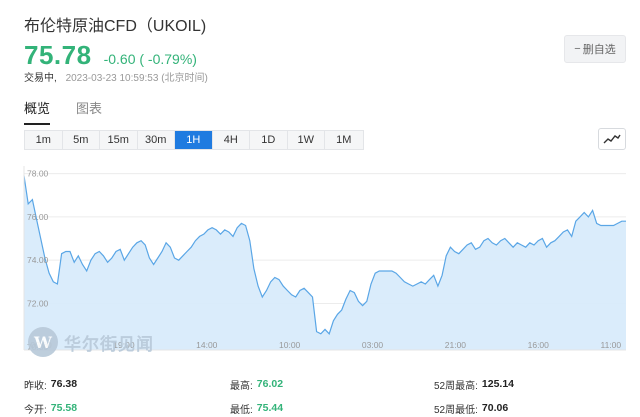 This screenshot has height=417, width=640. What do you see at coordinates (89, 111) in the screenshot?
I see `tab-chart: 图表` at bounding box center [89, 111].